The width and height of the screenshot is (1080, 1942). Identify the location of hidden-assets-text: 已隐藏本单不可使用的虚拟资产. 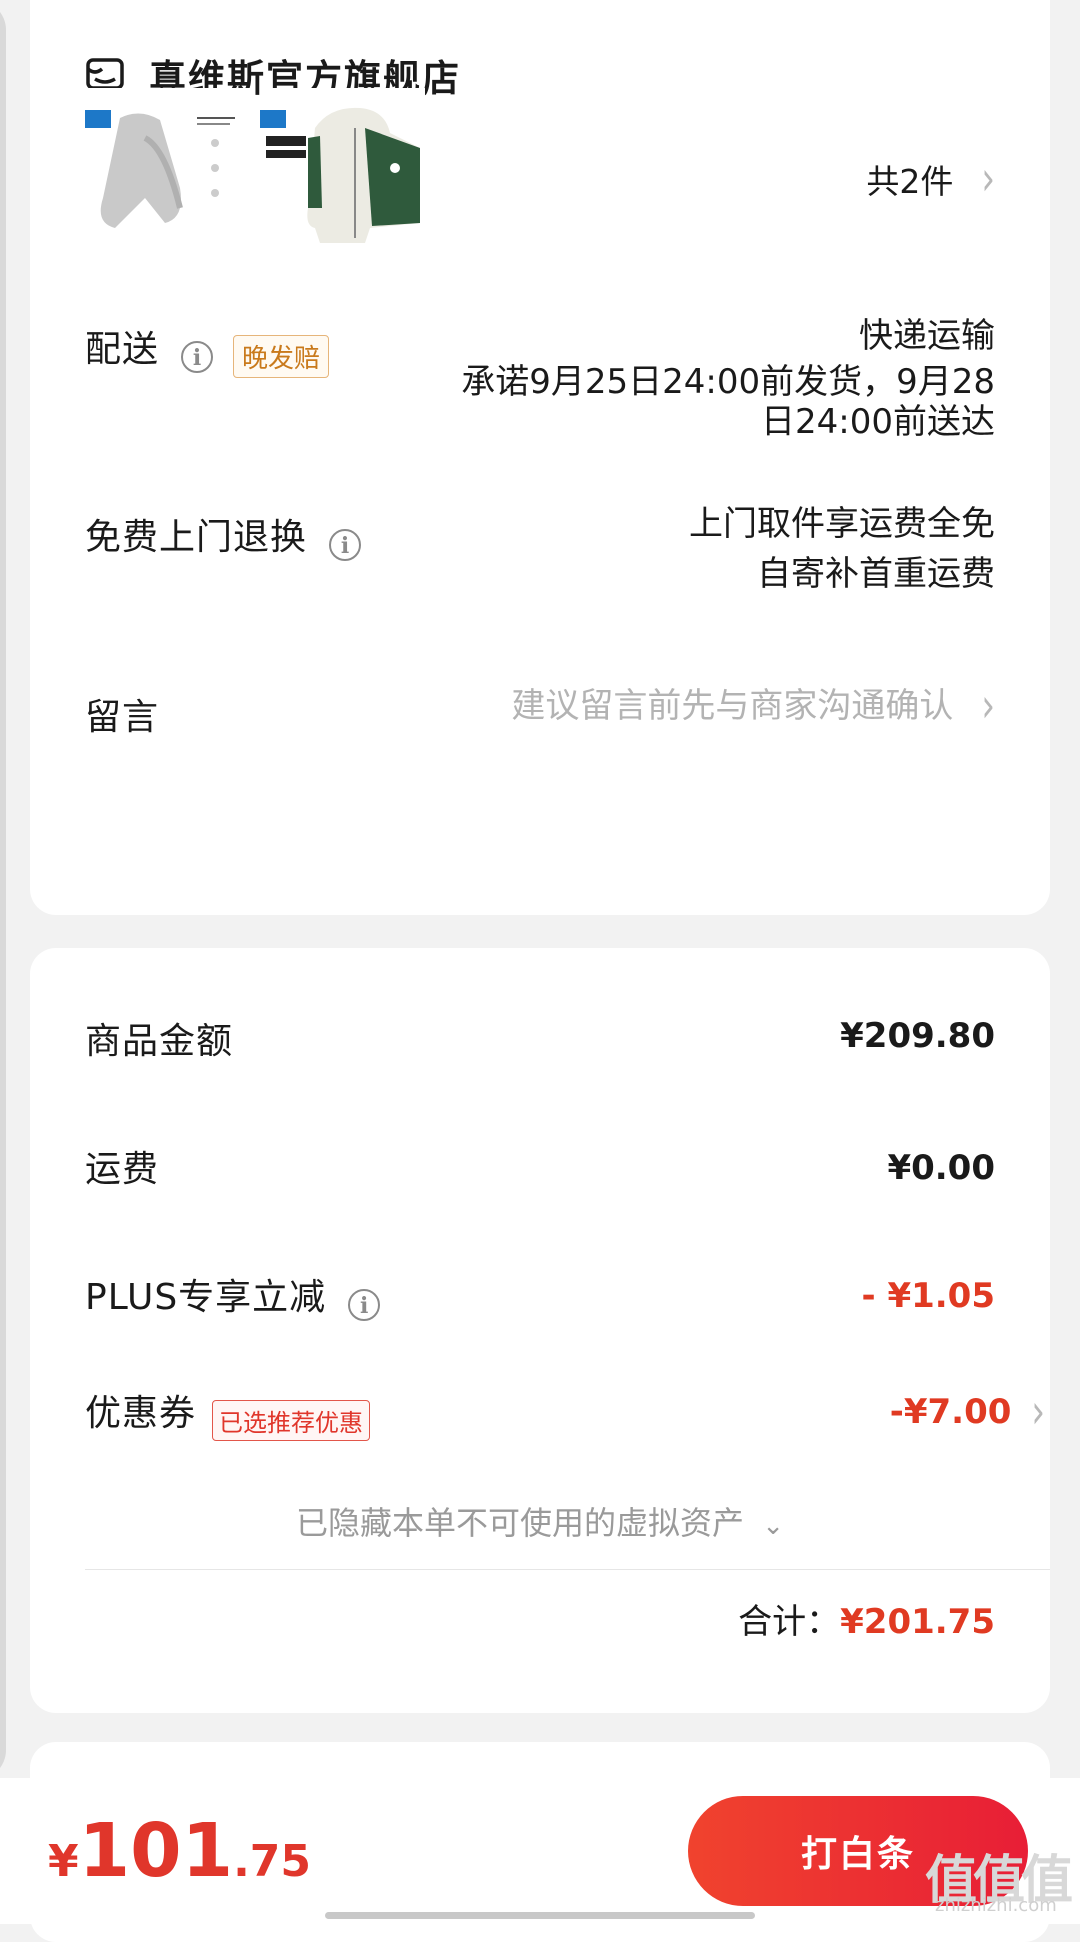
(520, 1523).